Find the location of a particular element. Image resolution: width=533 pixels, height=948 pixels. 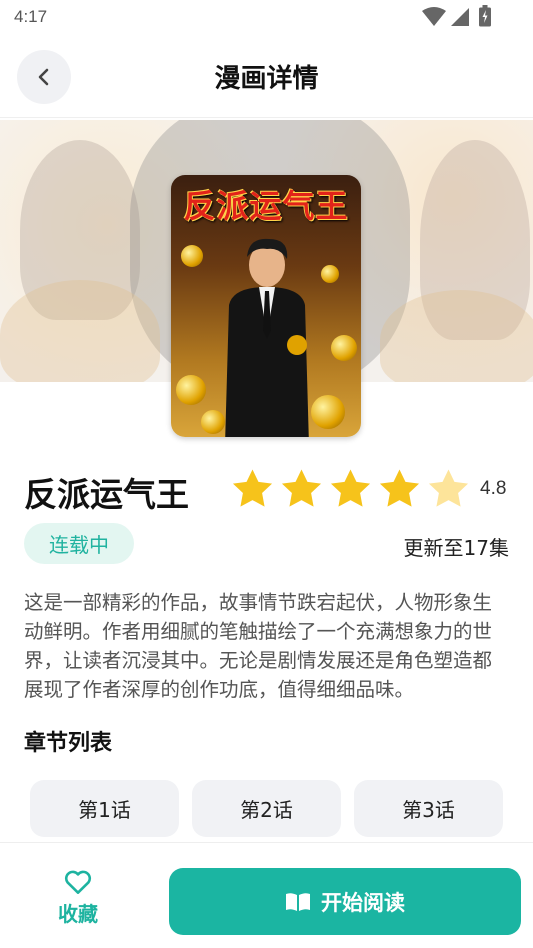

character-illustration is located at coordinates (267, 337).